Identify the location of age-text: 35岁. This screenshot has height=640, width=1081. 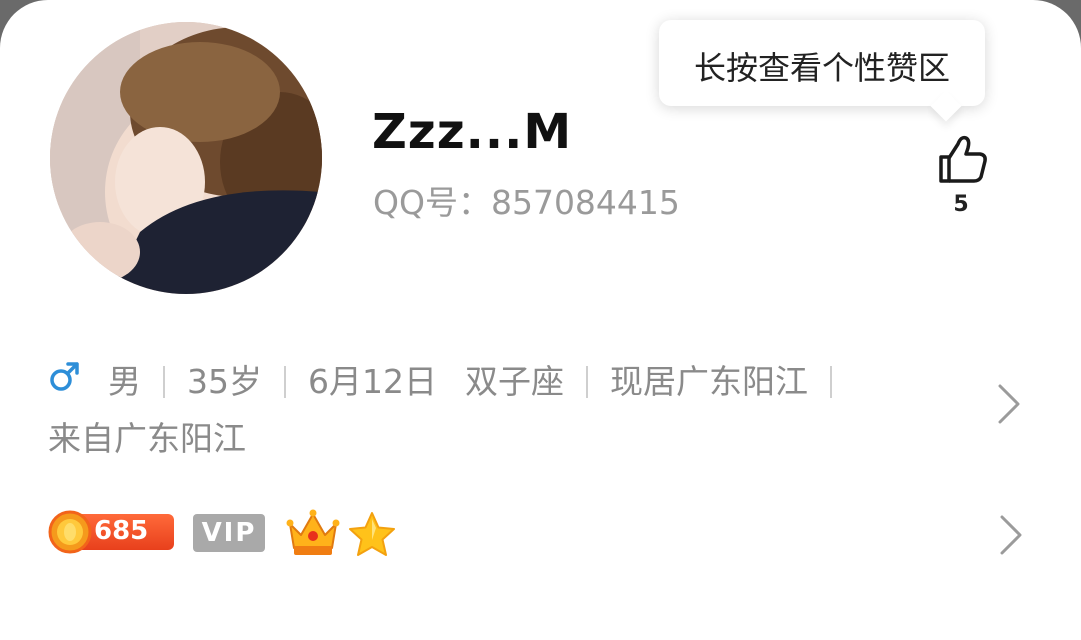
(224, 381).